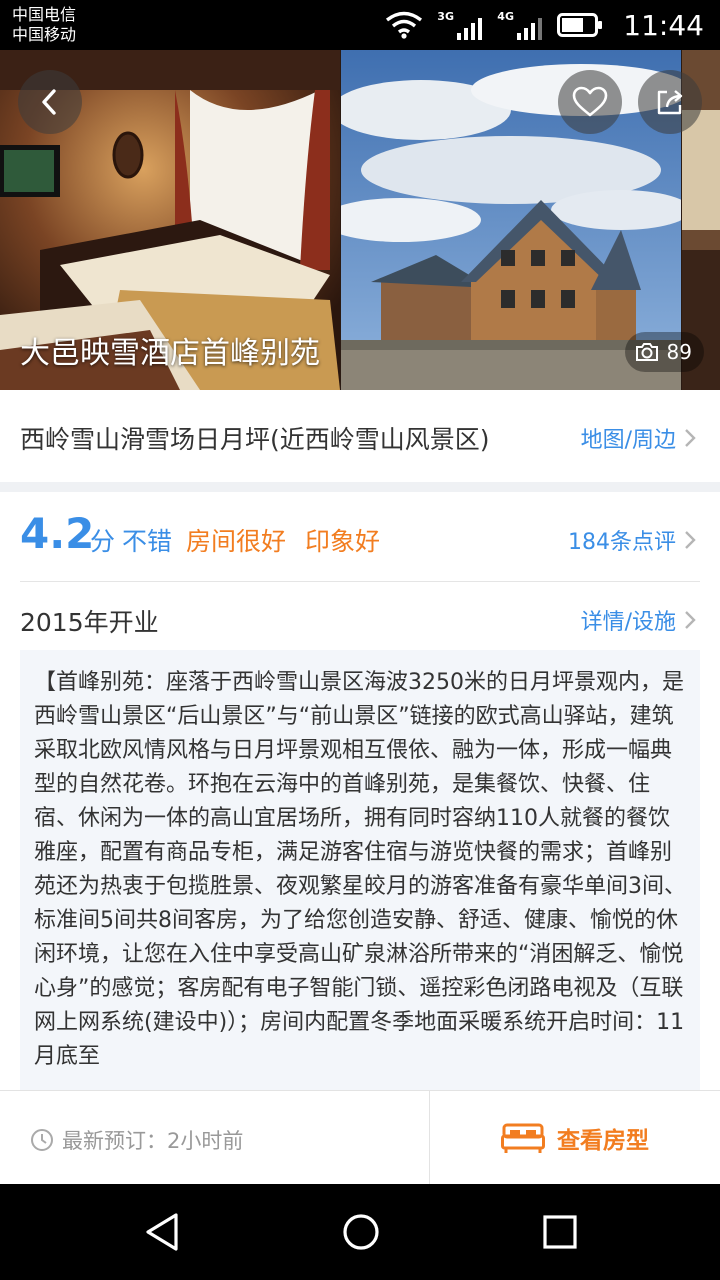 The width and height of the screenshot is (720, 1280). I want to click on opening-year: 2015年开业, so click(89, 622).